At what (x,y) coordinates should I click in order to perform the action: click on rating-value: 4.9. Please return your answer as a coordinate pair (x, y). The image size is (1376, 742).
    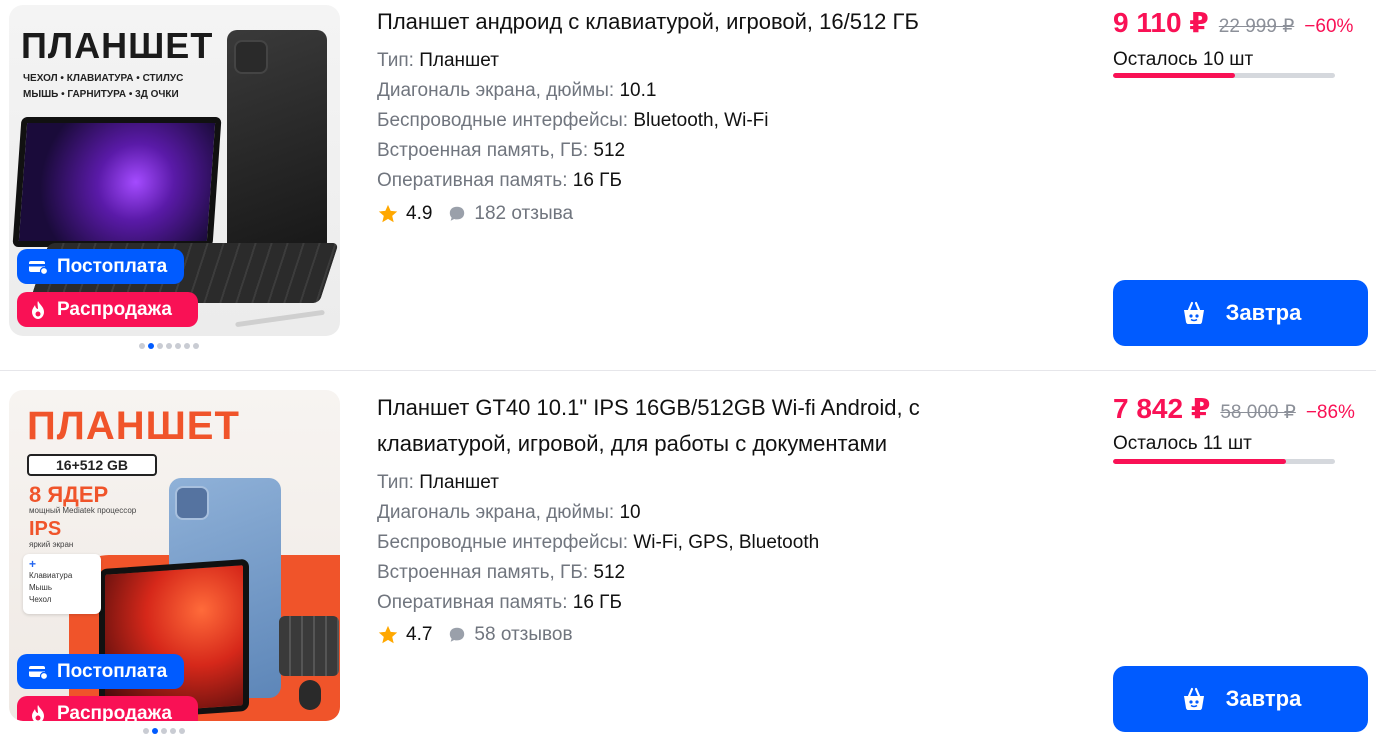
    Looking at the image, I should click on (419, 213).